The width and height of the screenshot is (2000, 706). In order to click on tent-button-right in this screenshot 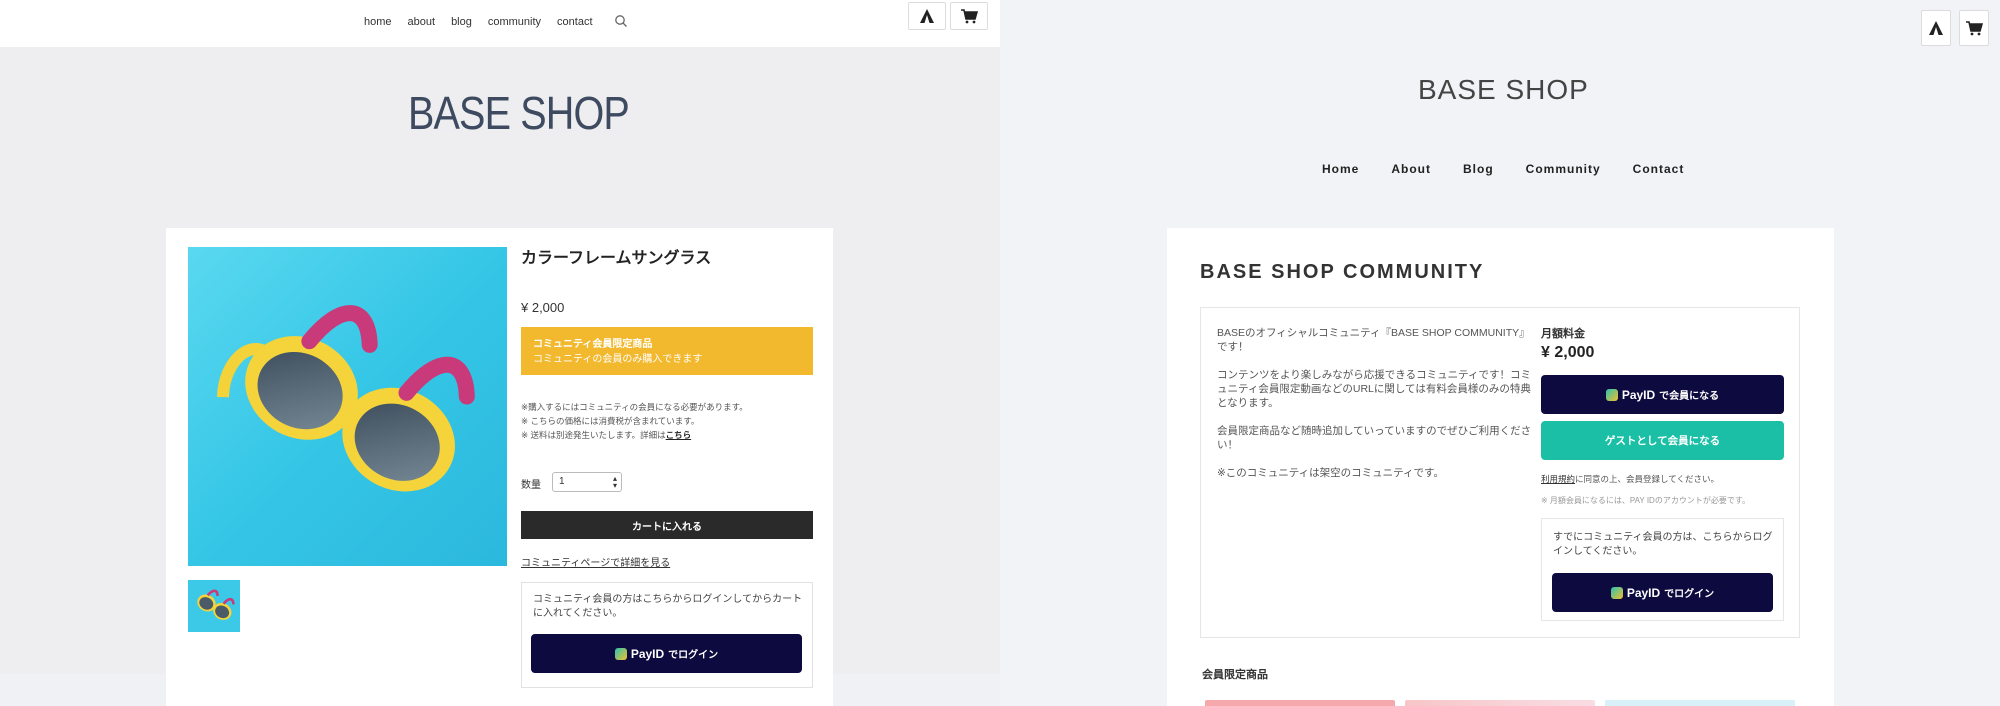, I will do `click(1936, 28)`.